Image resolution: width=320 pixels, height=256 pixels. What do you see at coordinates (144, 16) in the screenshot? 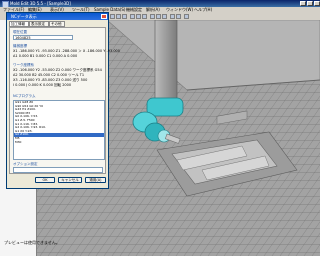
I see `paste-icon` at bounding box center [144, 16].